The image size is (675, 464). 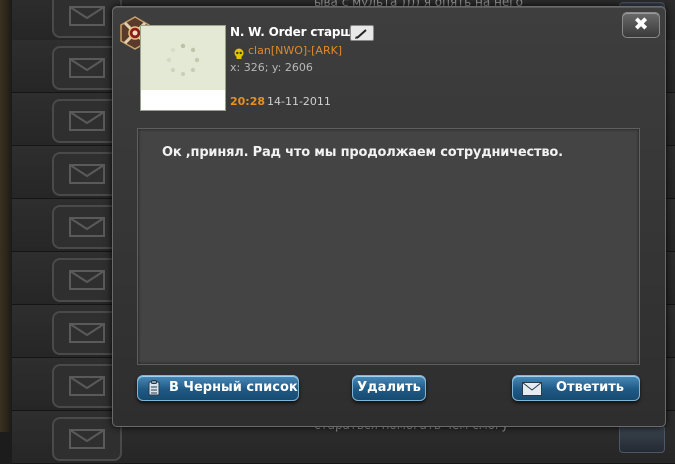 I want to click on envelope-icon, so click(x=532, y=393).